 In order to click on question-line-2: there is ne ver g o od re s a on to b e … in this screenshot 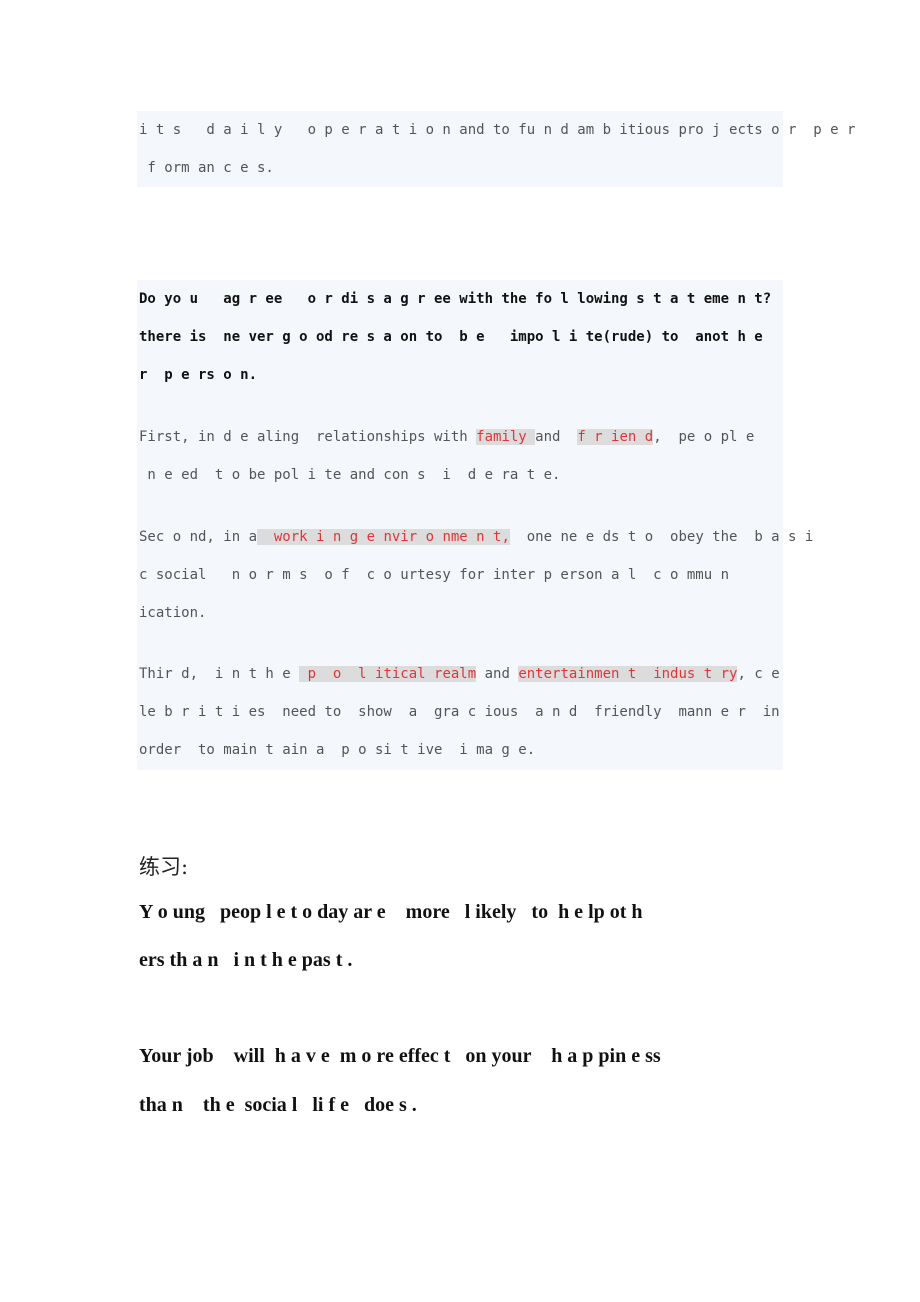, I will do `click(451, 337)`.